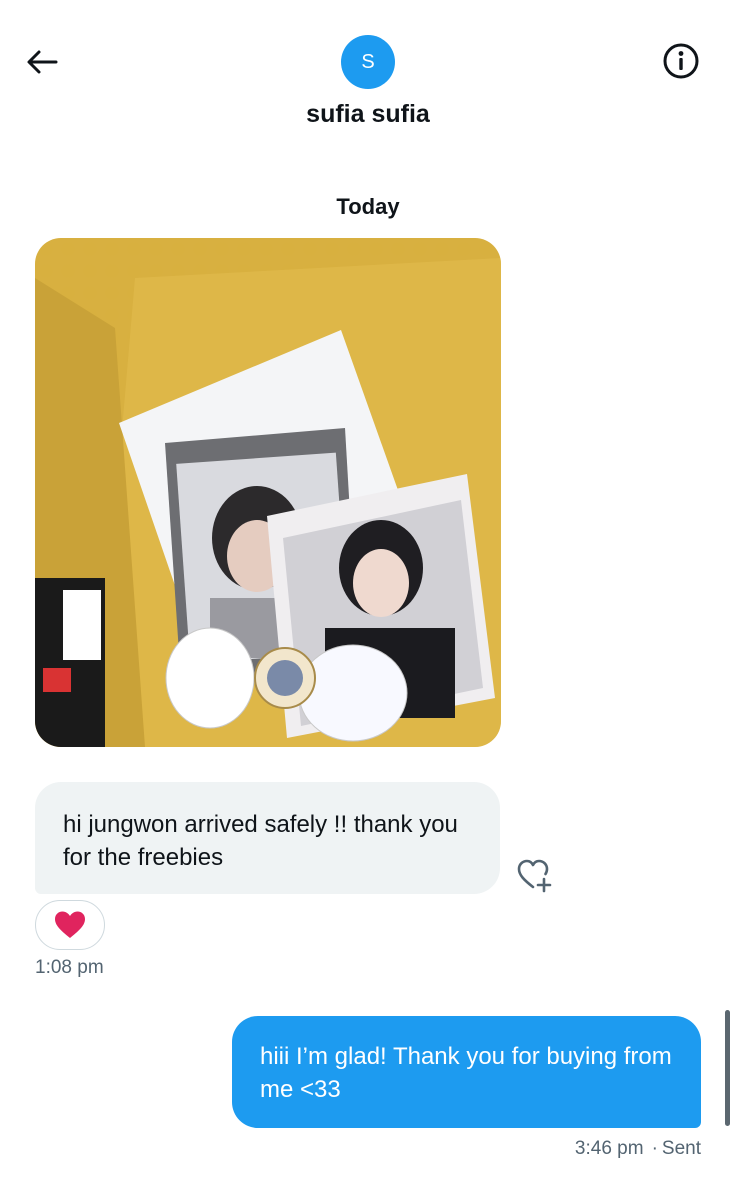 The width and height of the screenshot is (736, 1200). I want to click on heart-plus-icon, so click(534, 876).